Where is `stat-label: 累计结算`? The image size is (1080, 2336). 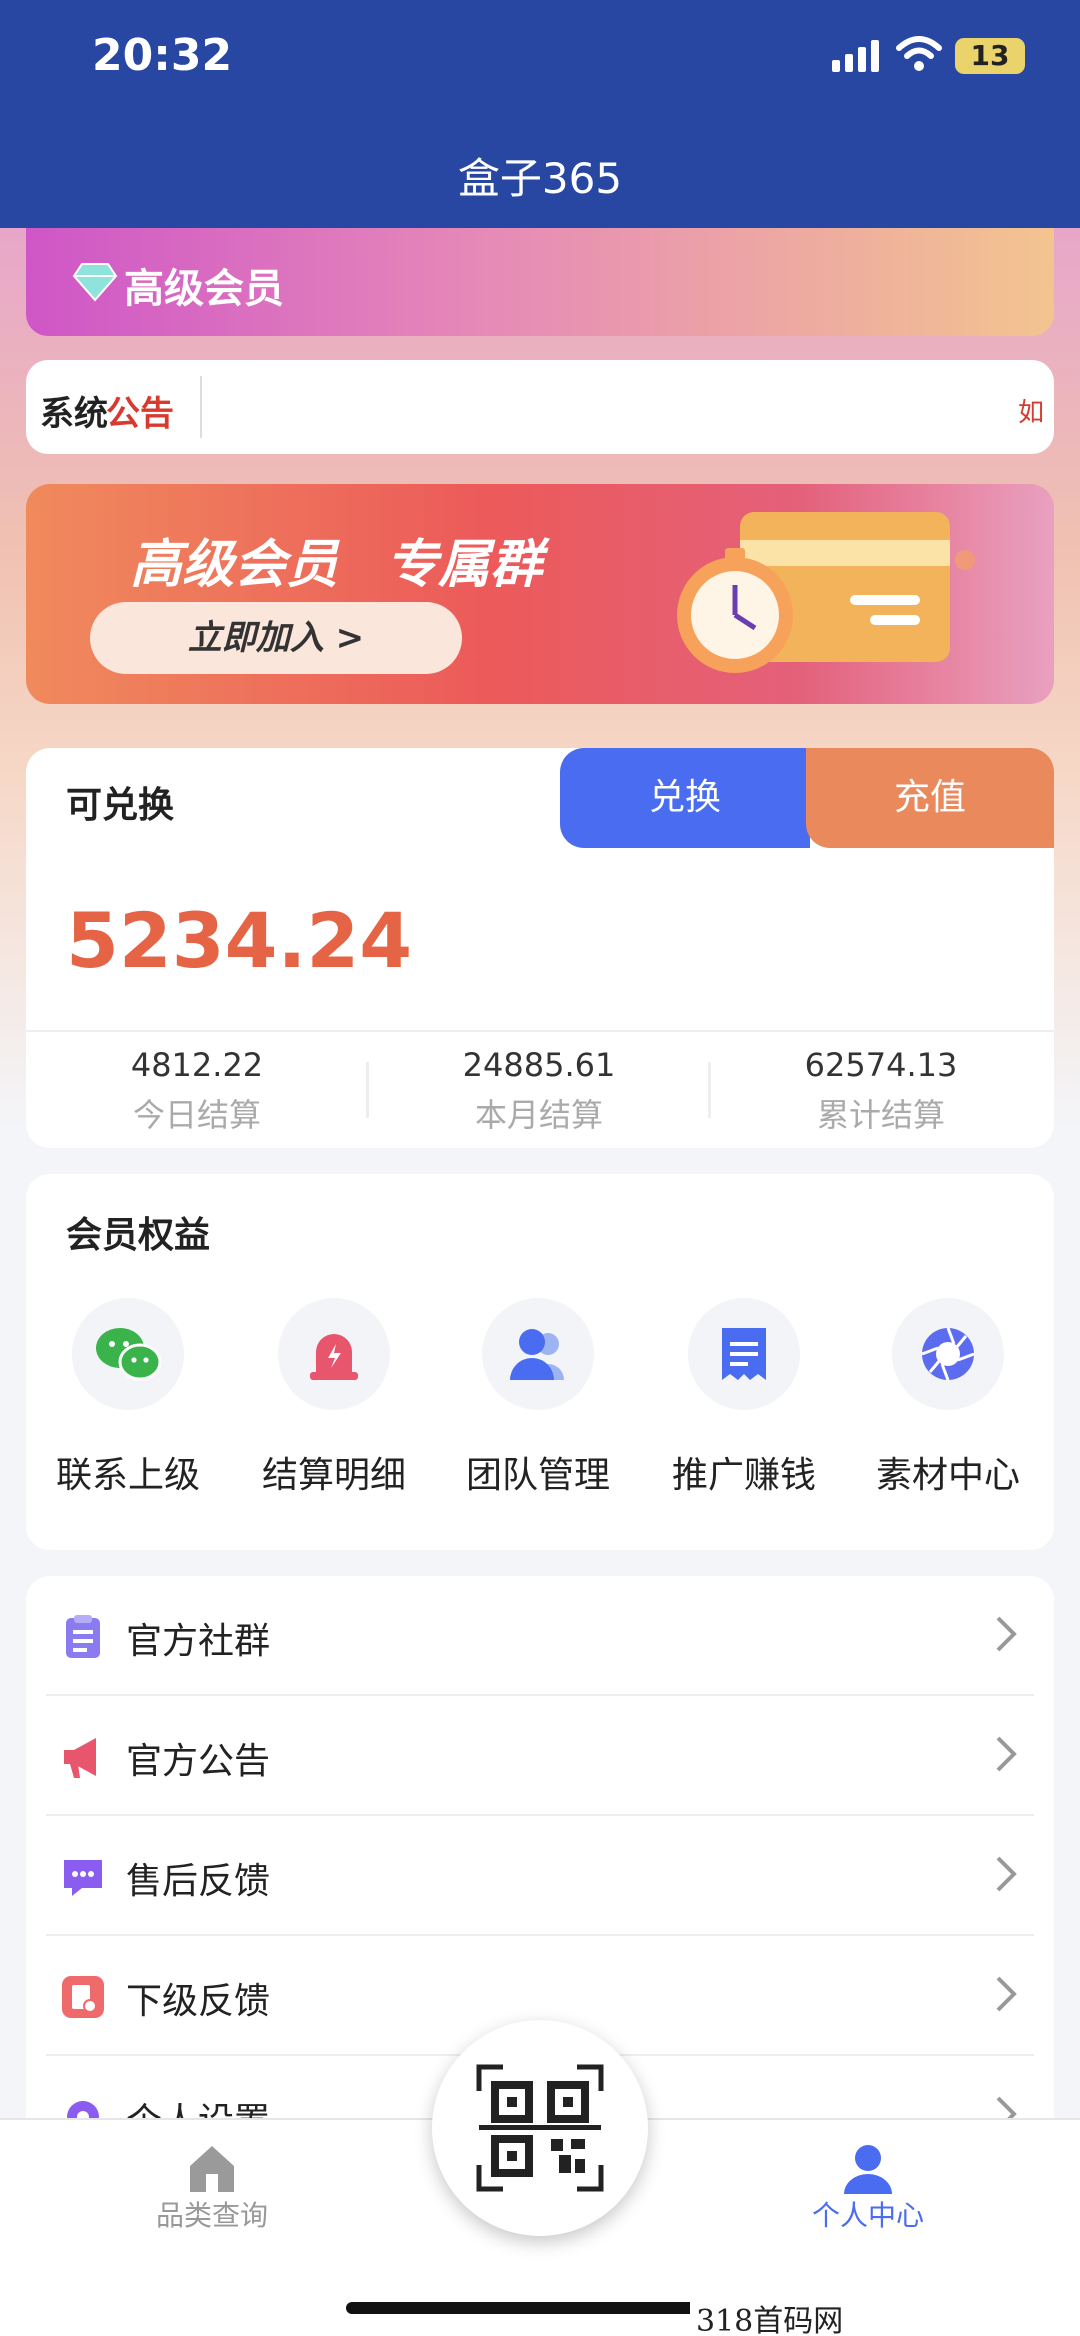 stat-label: 累计结算 is located at coordinates (880, 1115).